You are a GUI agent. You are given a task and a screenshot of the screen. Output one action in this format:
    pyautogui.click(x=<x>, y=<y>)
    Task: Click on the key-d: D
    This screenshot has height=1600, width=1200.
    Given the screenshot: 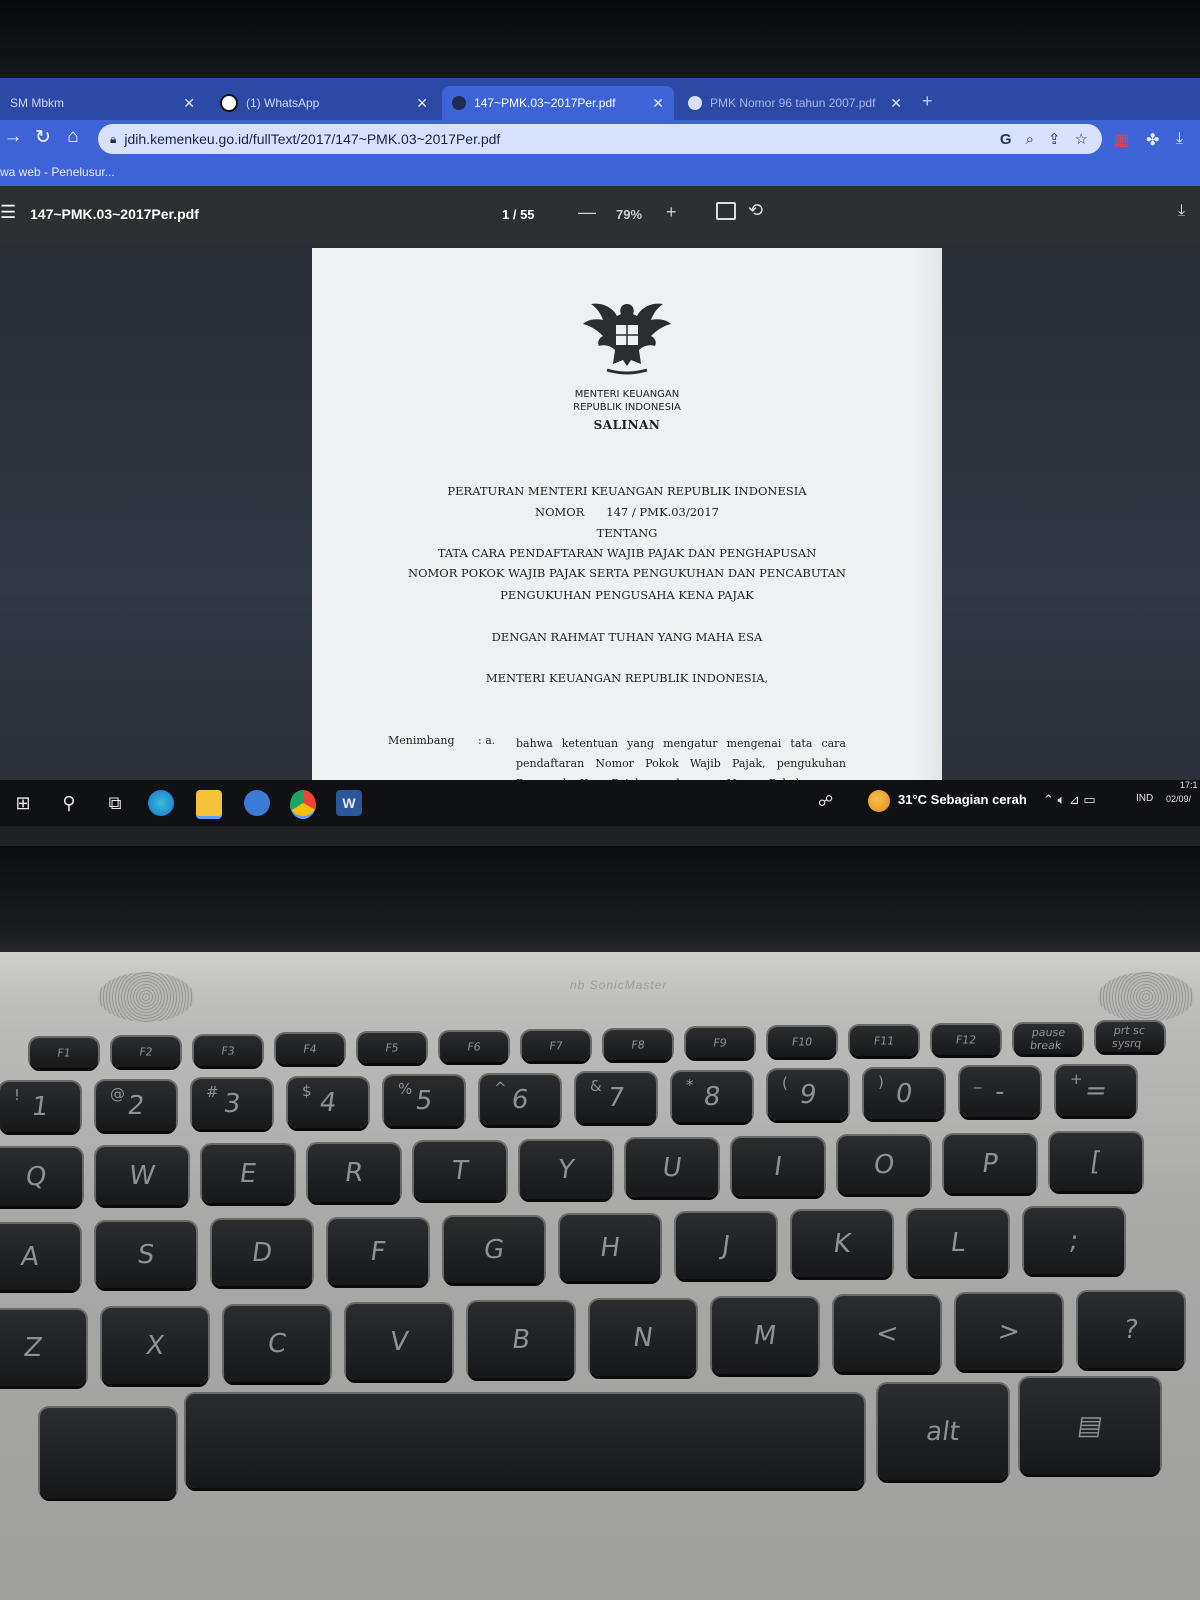 What is the action you would take?
    pyautogui.click(x=262, y=1253)
    